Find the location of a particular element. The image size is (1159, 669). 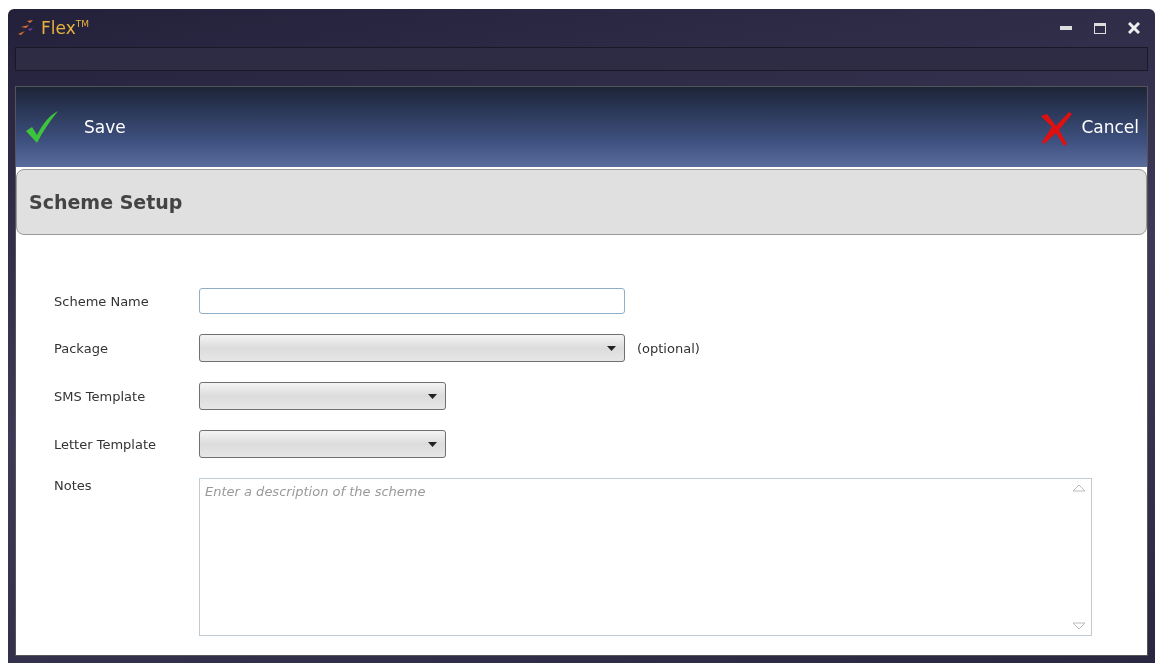

save-button: Save is located at coordinates (75, 127).